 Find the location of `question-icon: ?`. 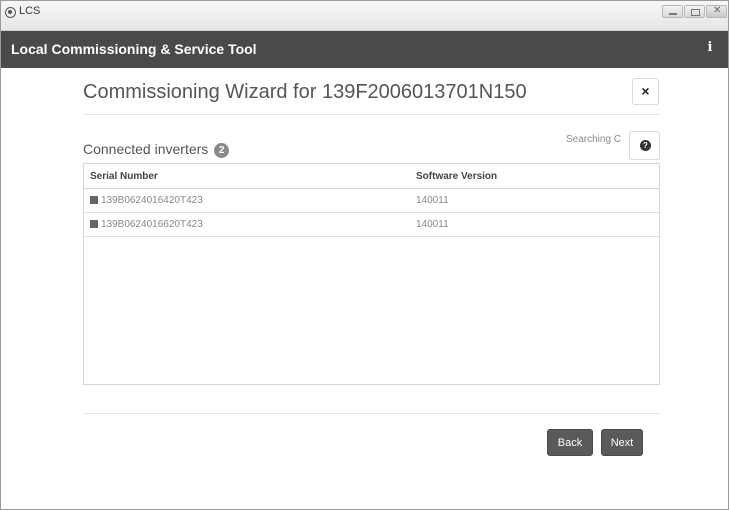

question-icon: ? is located at coordinates (645, 145).